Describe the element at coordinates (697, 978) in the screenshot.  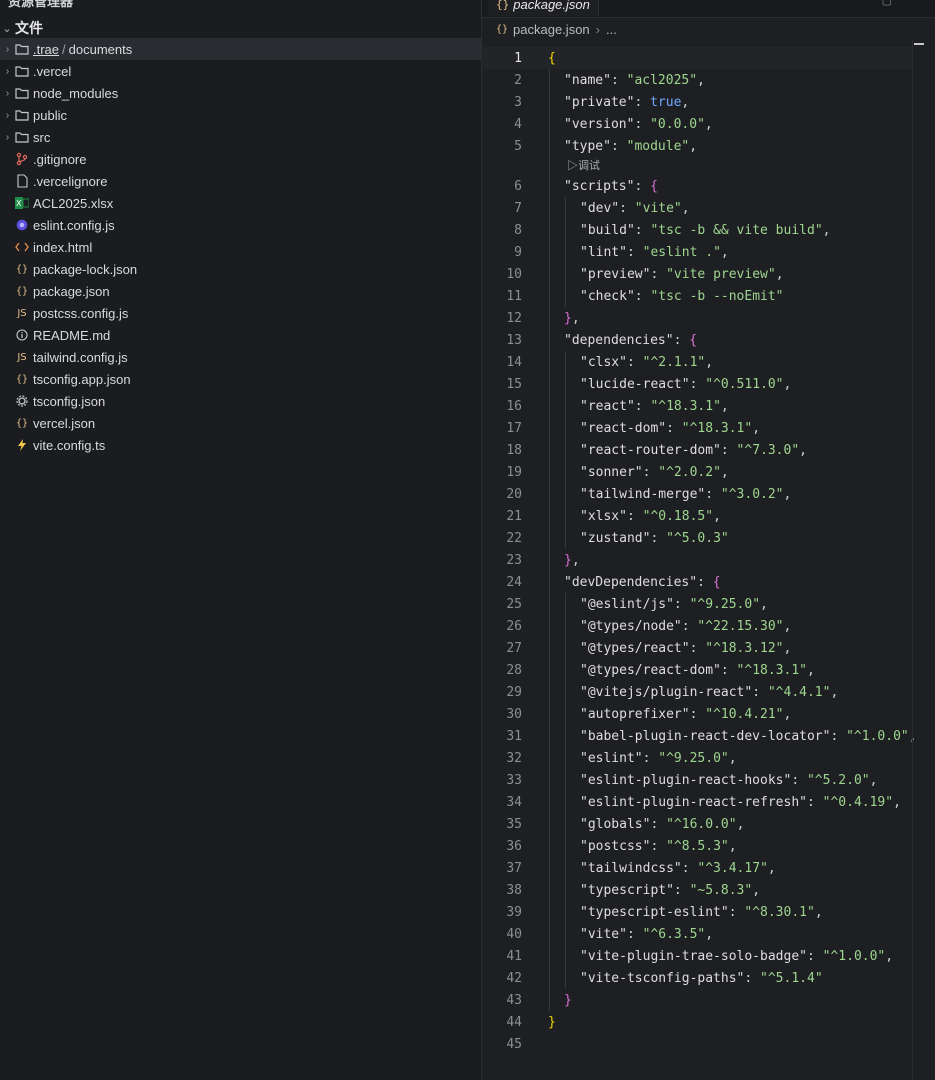
I see `code-line: 42 "vite-tsconfig-paths": "^5.1.4"` at that location.